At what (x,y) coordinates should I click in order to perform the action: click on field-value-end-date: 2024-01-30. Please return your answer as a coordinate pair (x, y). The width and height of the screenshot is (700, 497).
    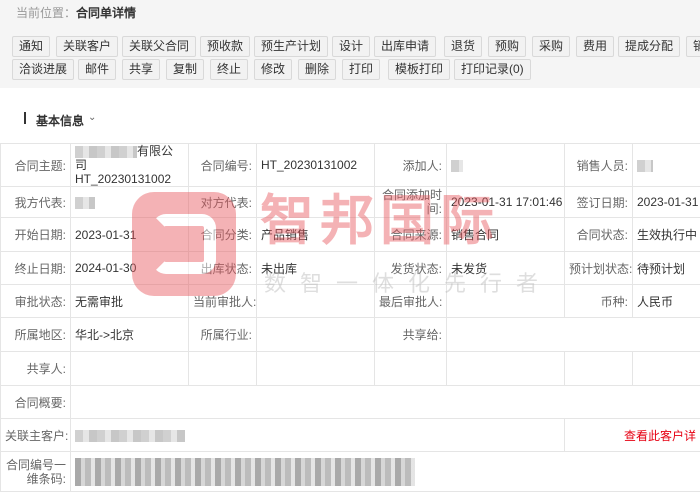
    Looking at the image, I should click on (129, 268).